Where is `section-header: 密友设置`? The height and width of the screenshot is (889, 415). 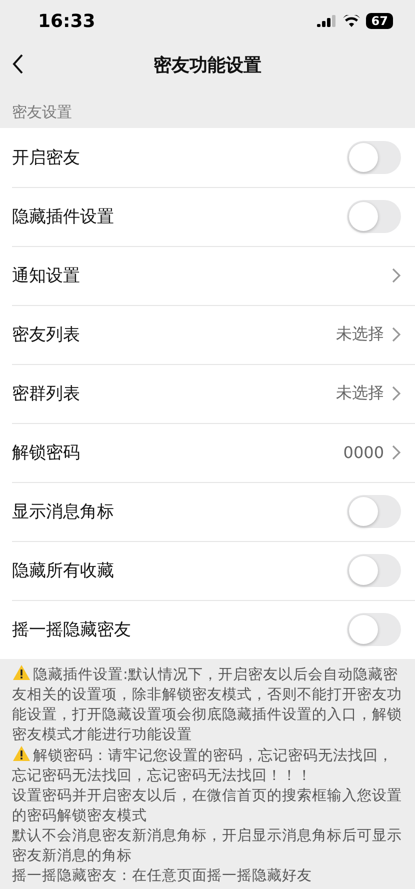 section-header: 密友设置 is located at coordinates (42, 112).